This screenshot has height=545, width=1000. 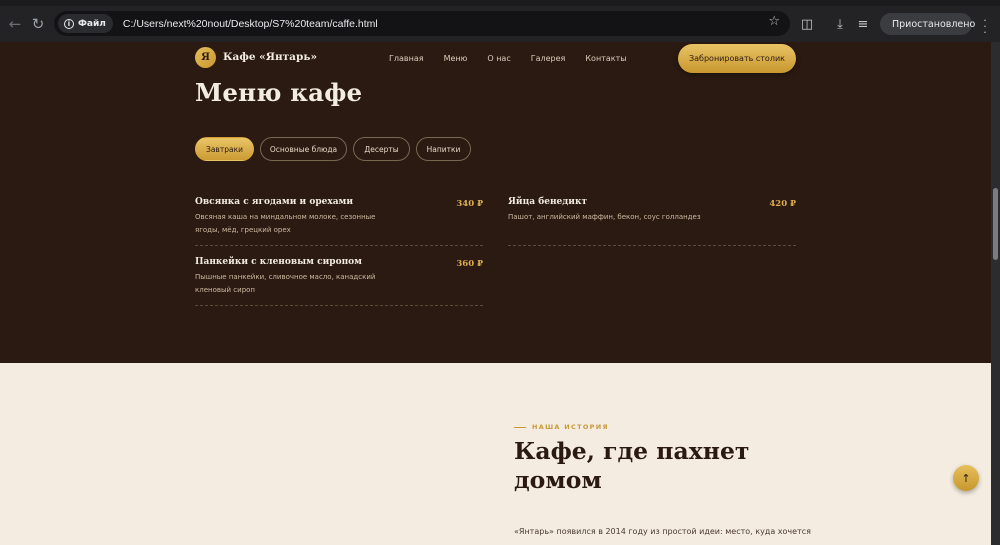 I want to click on menu-title: Меню кафе, so click(x=279, y=92).